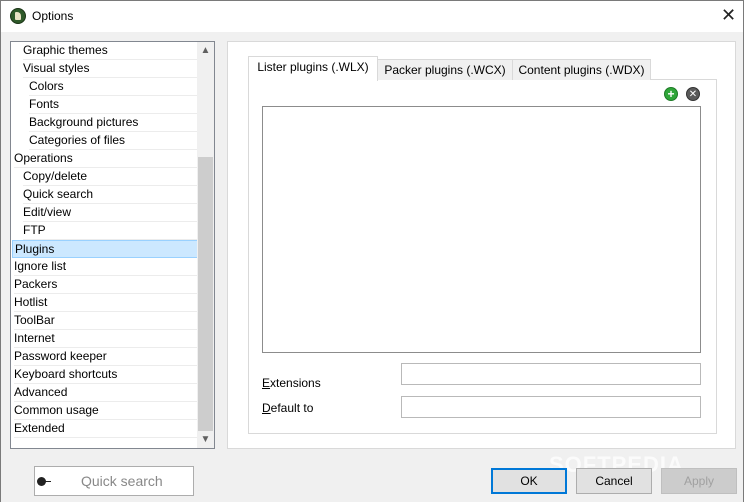 The image size is (744, 502). What do you see at coordinates (614, 481) in the screenshot?
I see `cancel-button: Cancel` at bounding box center [614, 481].